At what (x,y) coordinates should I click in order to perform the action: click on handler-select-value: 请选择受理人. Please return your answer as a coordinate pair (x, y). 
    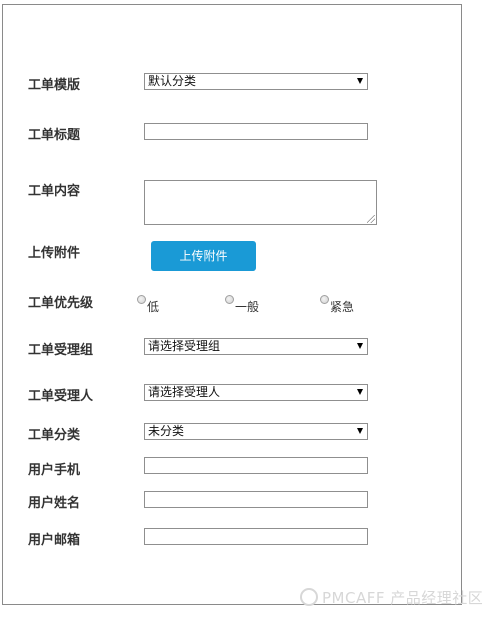
    Looking at the image, I should click on (184, 392).